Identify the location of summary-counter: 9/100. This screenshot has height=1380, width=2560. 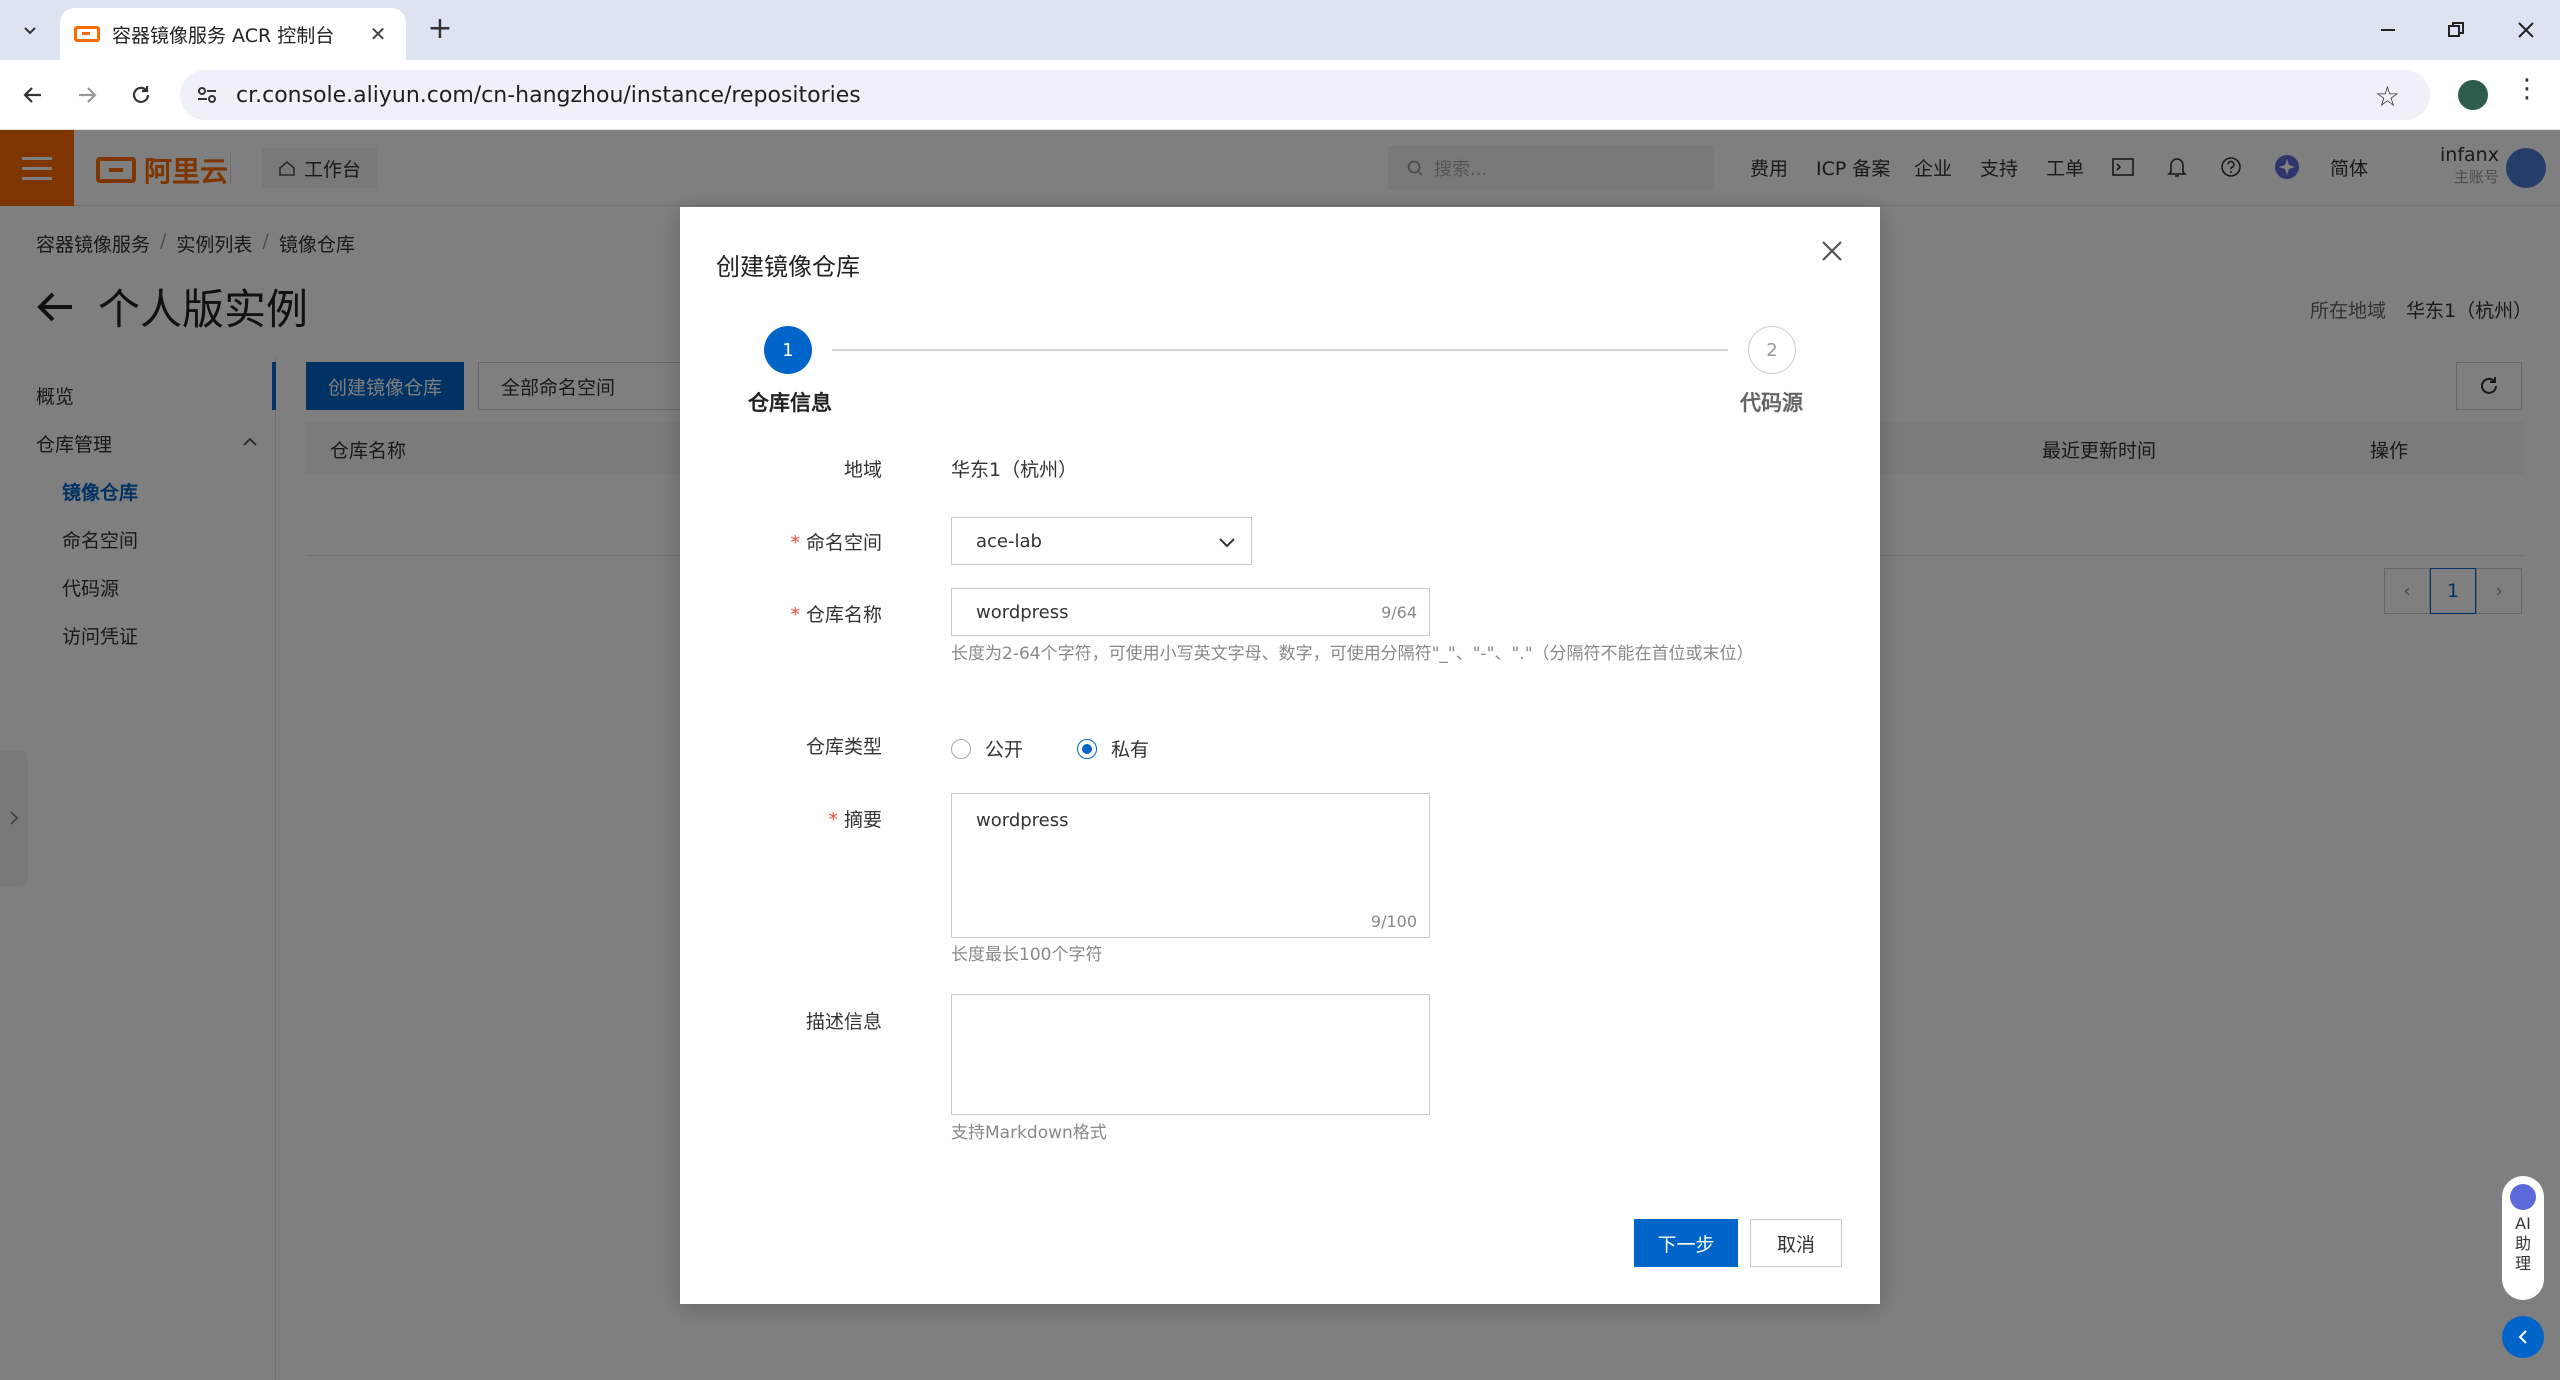
(1393, 921).